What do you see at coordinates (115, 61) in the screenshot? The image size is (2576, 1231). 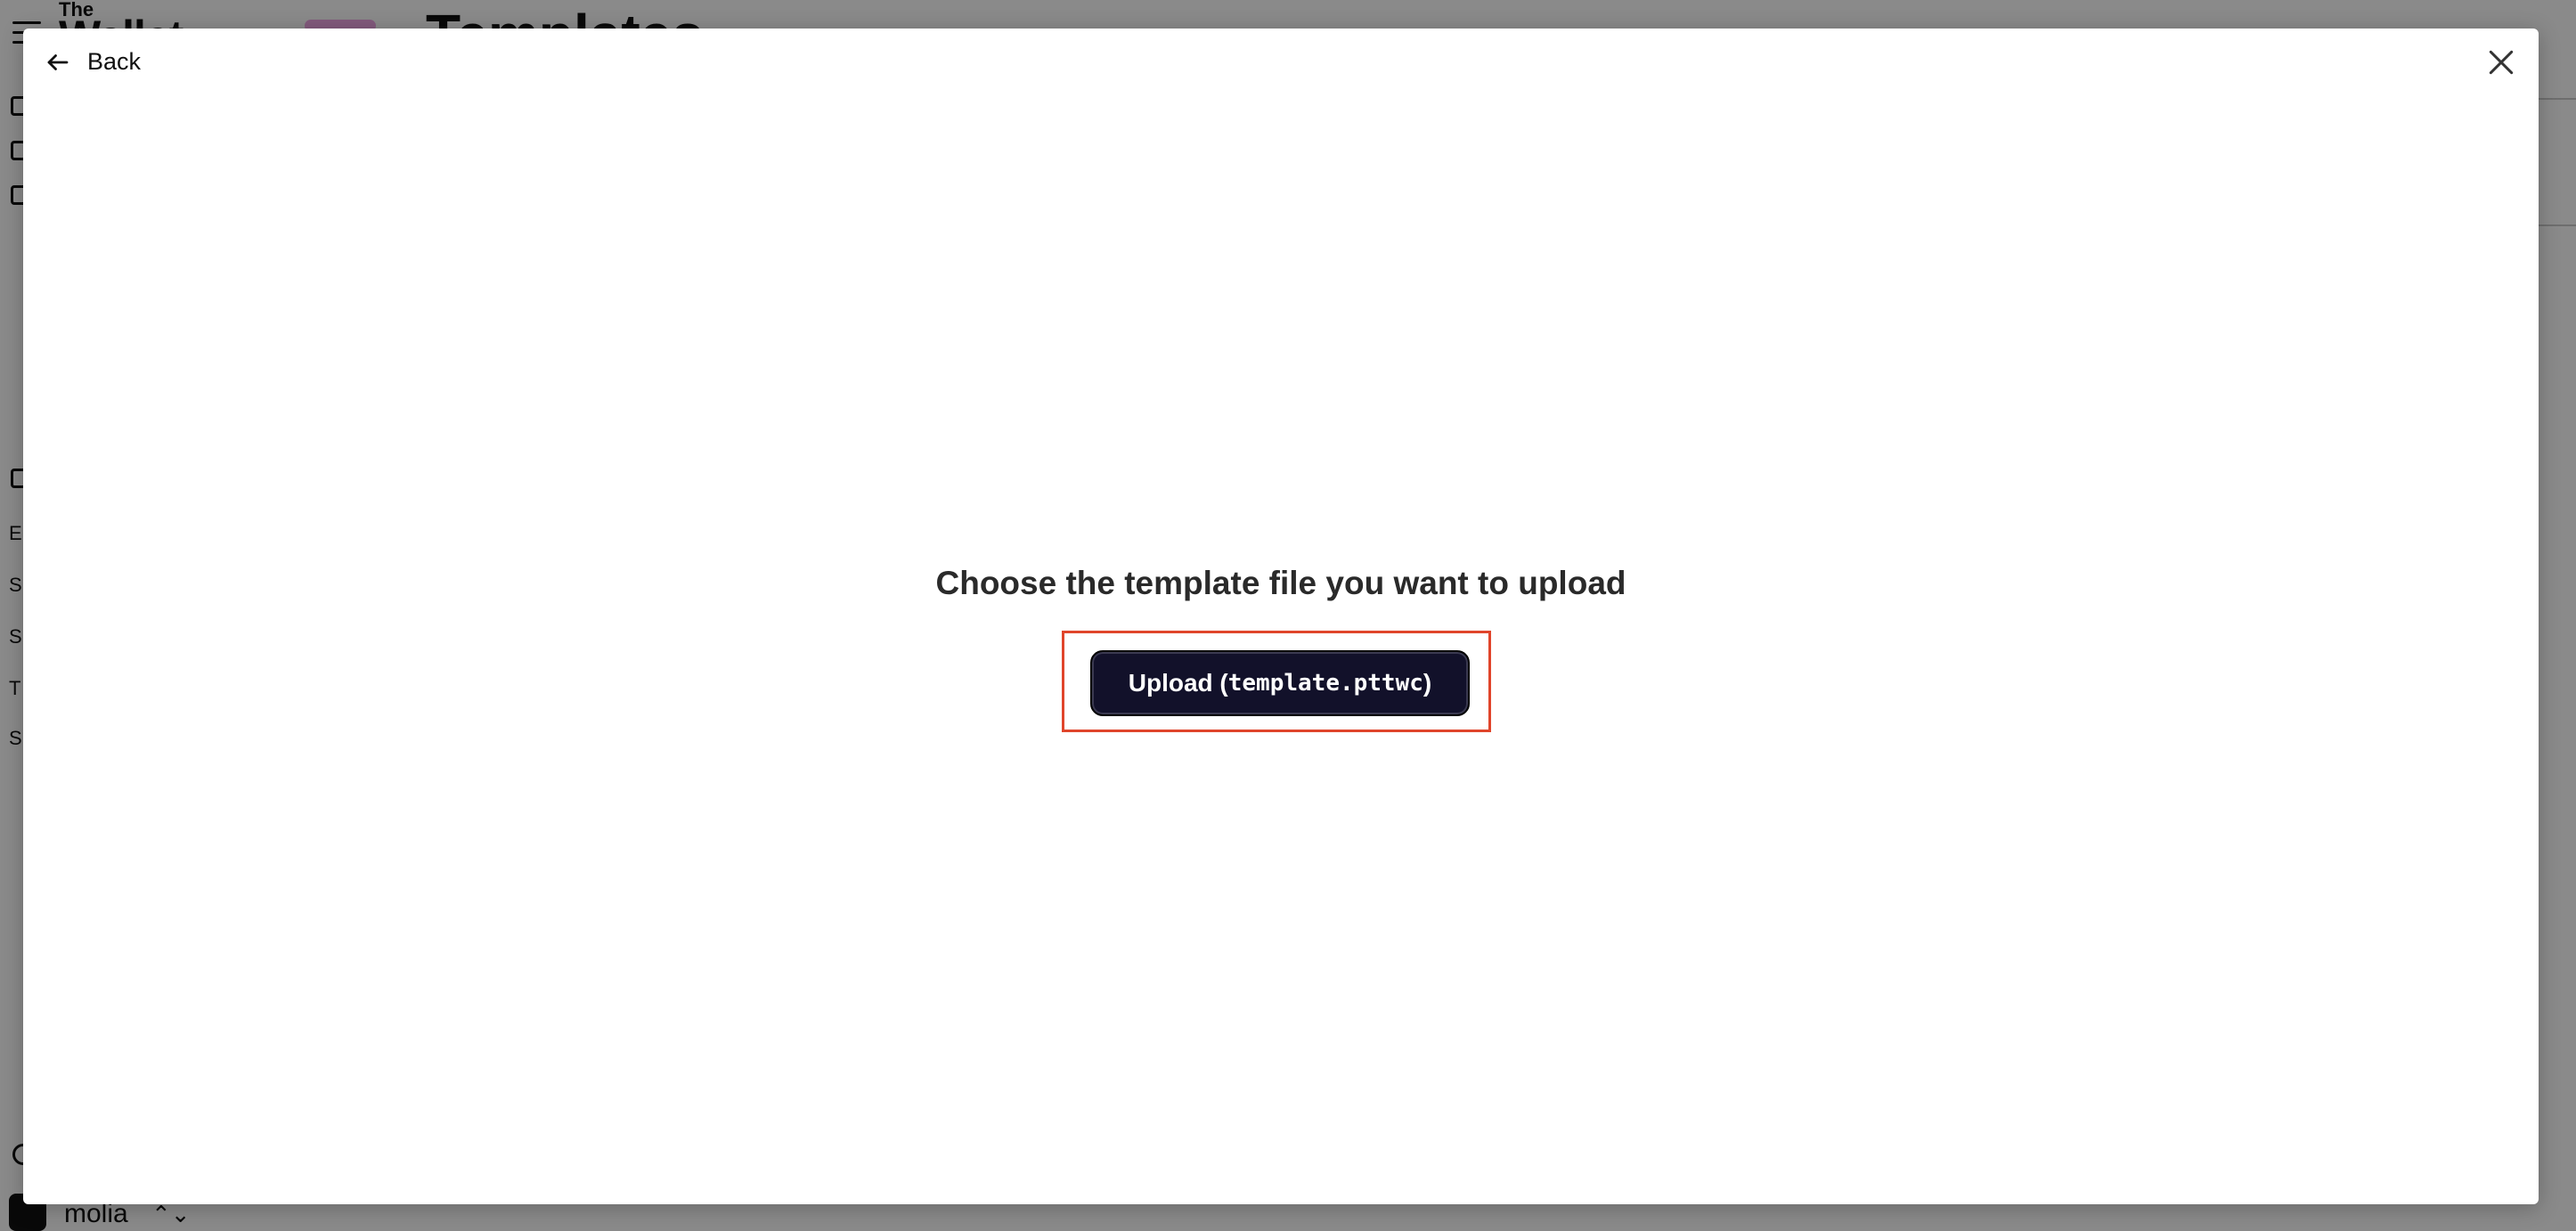 I see `back-label: Back` at bounding box center [115, 61].